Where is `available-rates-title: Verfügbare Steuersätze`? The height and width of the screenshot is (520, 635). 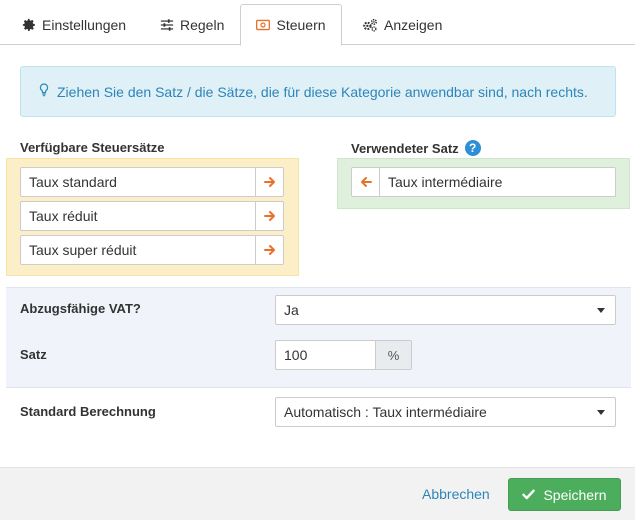
available-rates-title: Verfügbare Steuersätze is located at coordinates (92, 147).